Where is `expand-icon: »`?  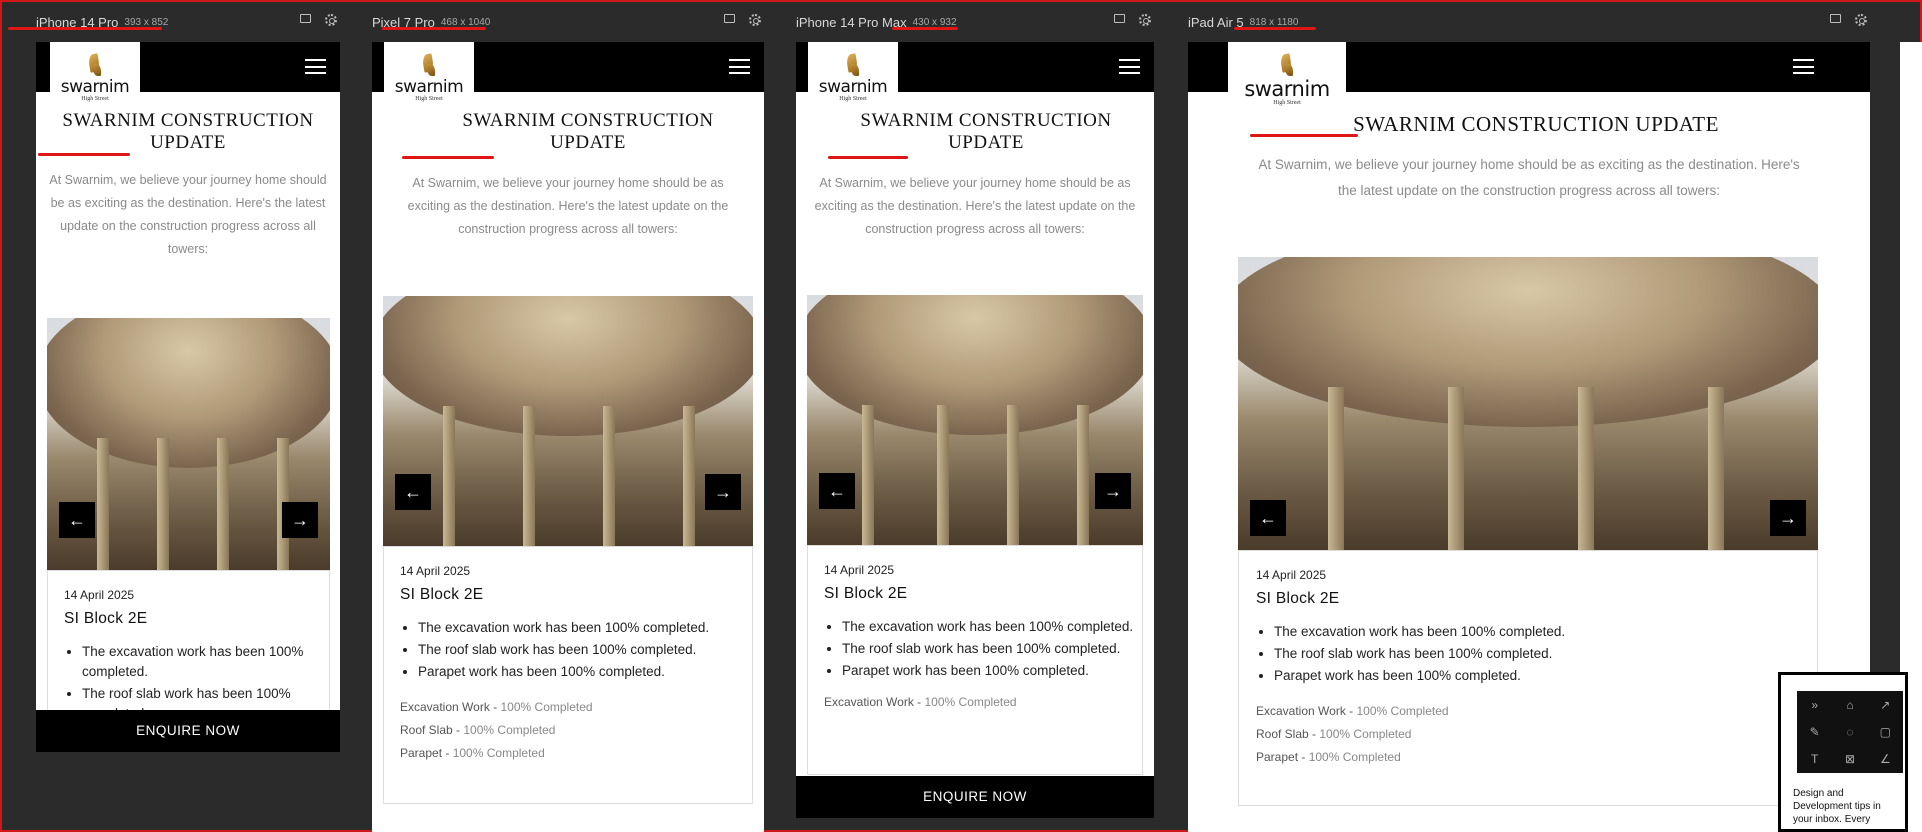 expand-icon: » is located at coordinates (1814, 705).